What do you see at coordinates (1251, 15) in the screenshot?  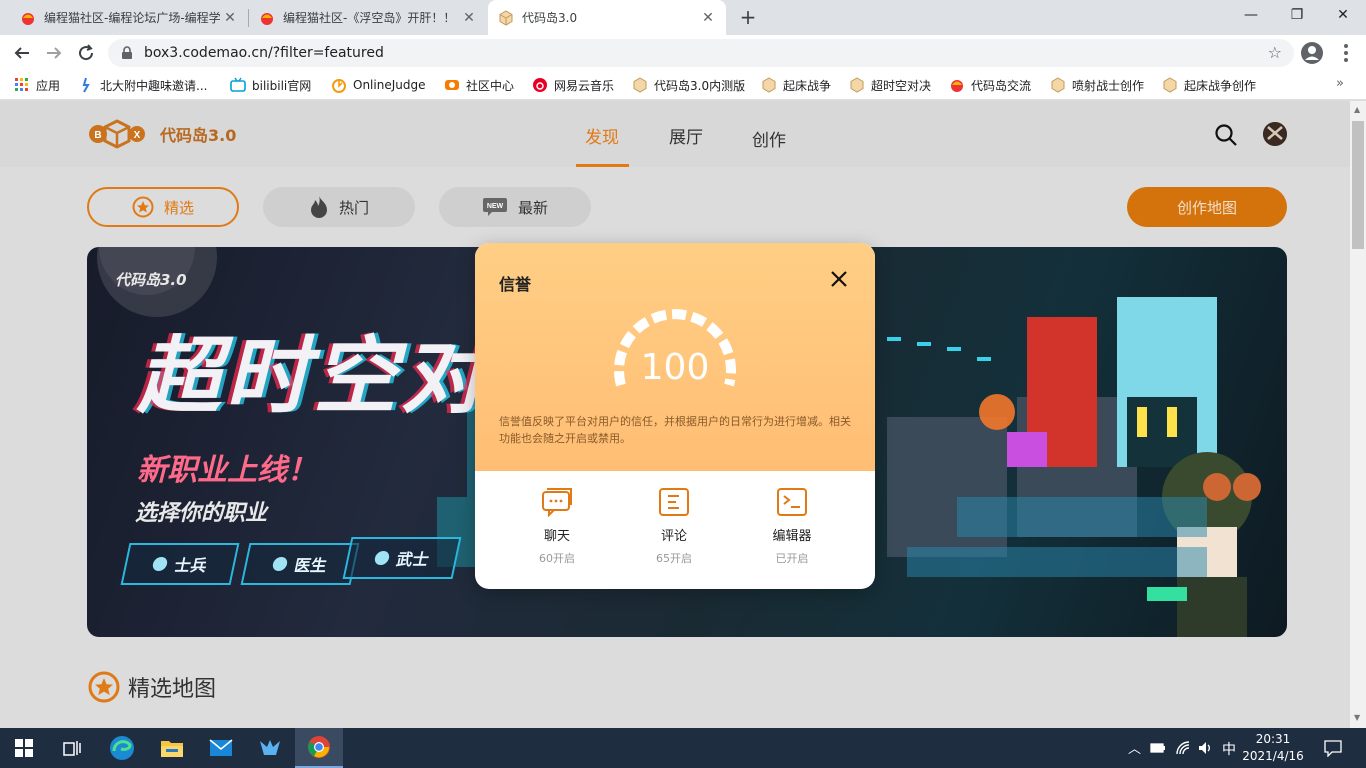 I see `minimize-button: —` at bounding box center [1251, 15].